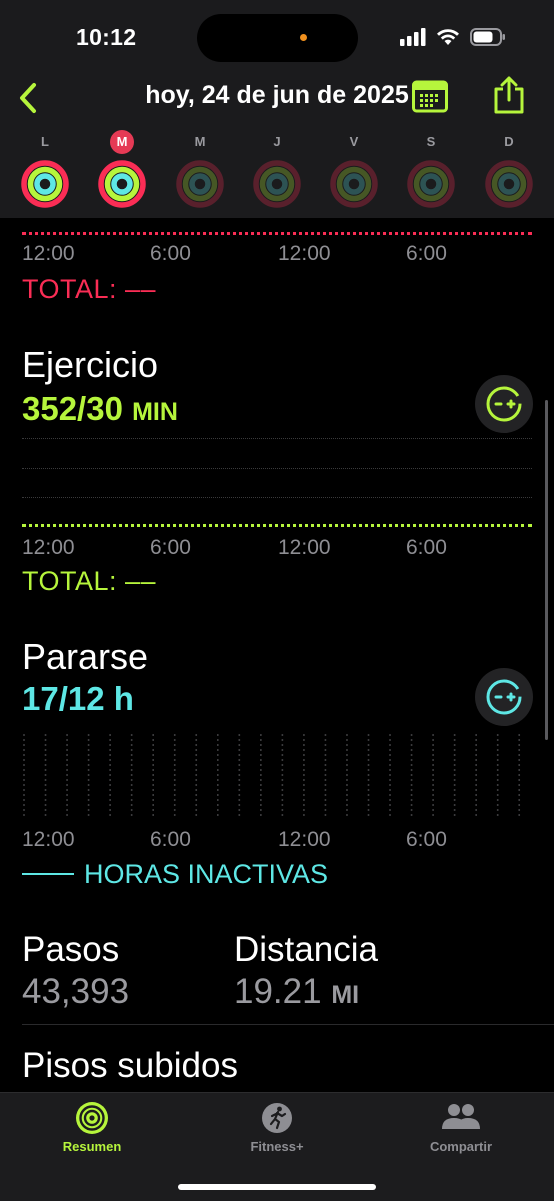 Image resolution: width=554 pixels, height=1201 pixels. What do you see at coordinates (546, 570) in the screenshot?
I see `scroll-indicator` at bounding box center [546, 570].